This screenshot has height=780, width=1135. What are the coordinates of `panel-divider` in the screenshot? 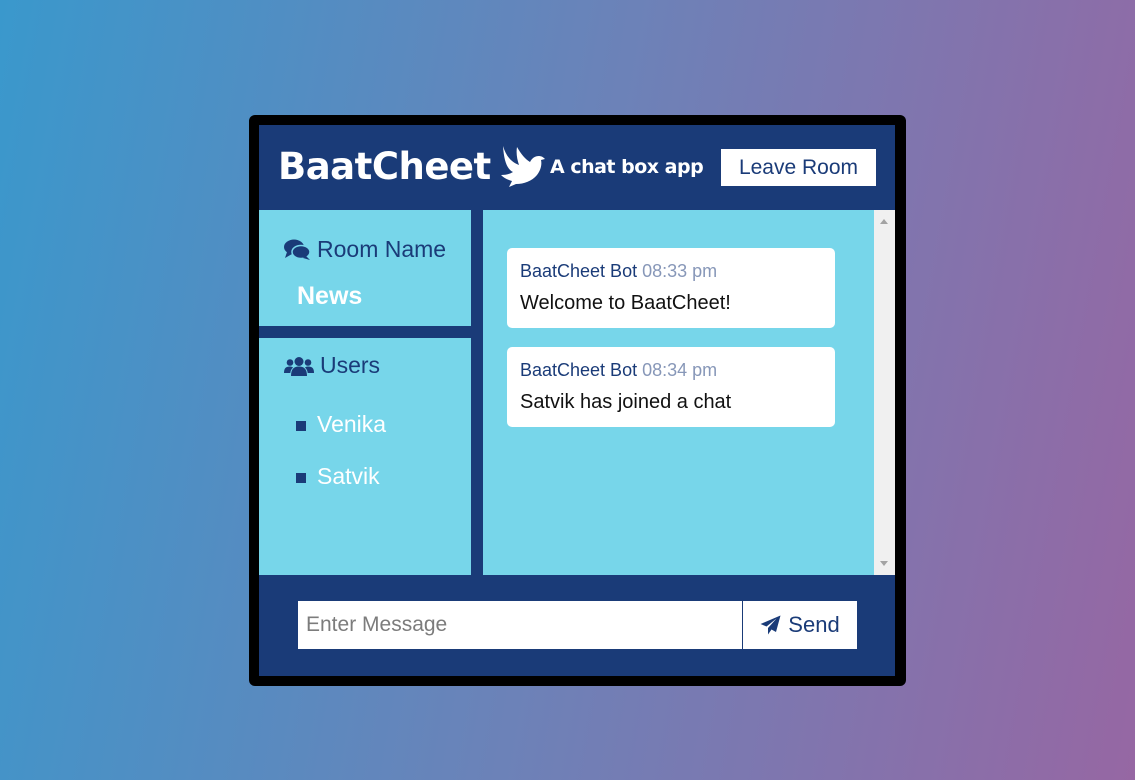 It's located at (477, 392).